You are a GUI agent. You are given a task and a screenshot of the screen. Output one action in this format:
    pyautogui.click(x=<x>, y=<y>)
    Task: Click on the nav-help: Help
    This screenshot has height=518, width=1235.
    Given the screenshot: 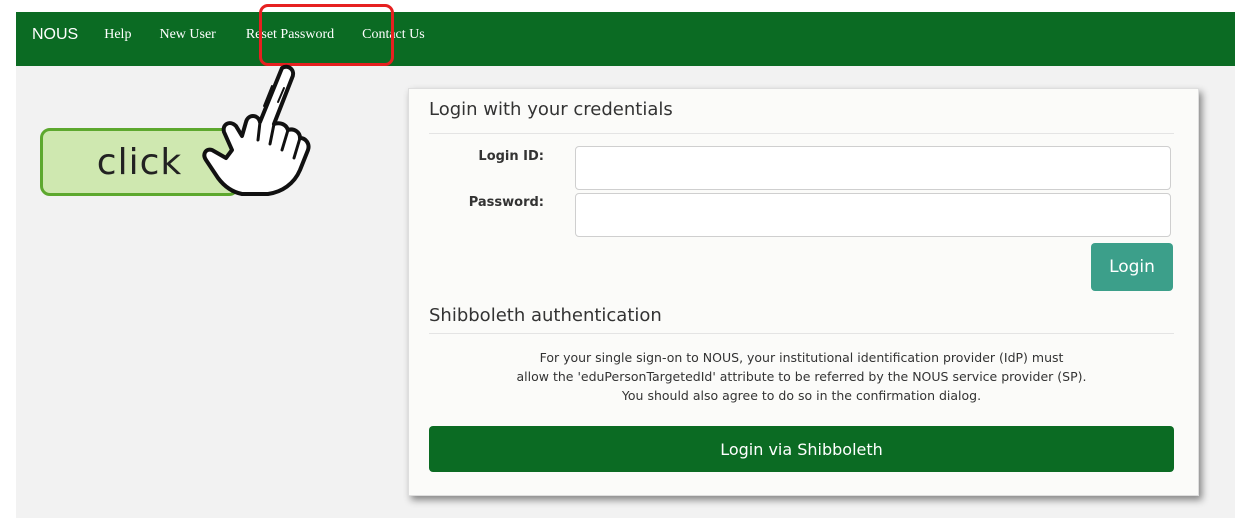 What is the action you would take?
    pyautogui.click(x=117, y=35)
    